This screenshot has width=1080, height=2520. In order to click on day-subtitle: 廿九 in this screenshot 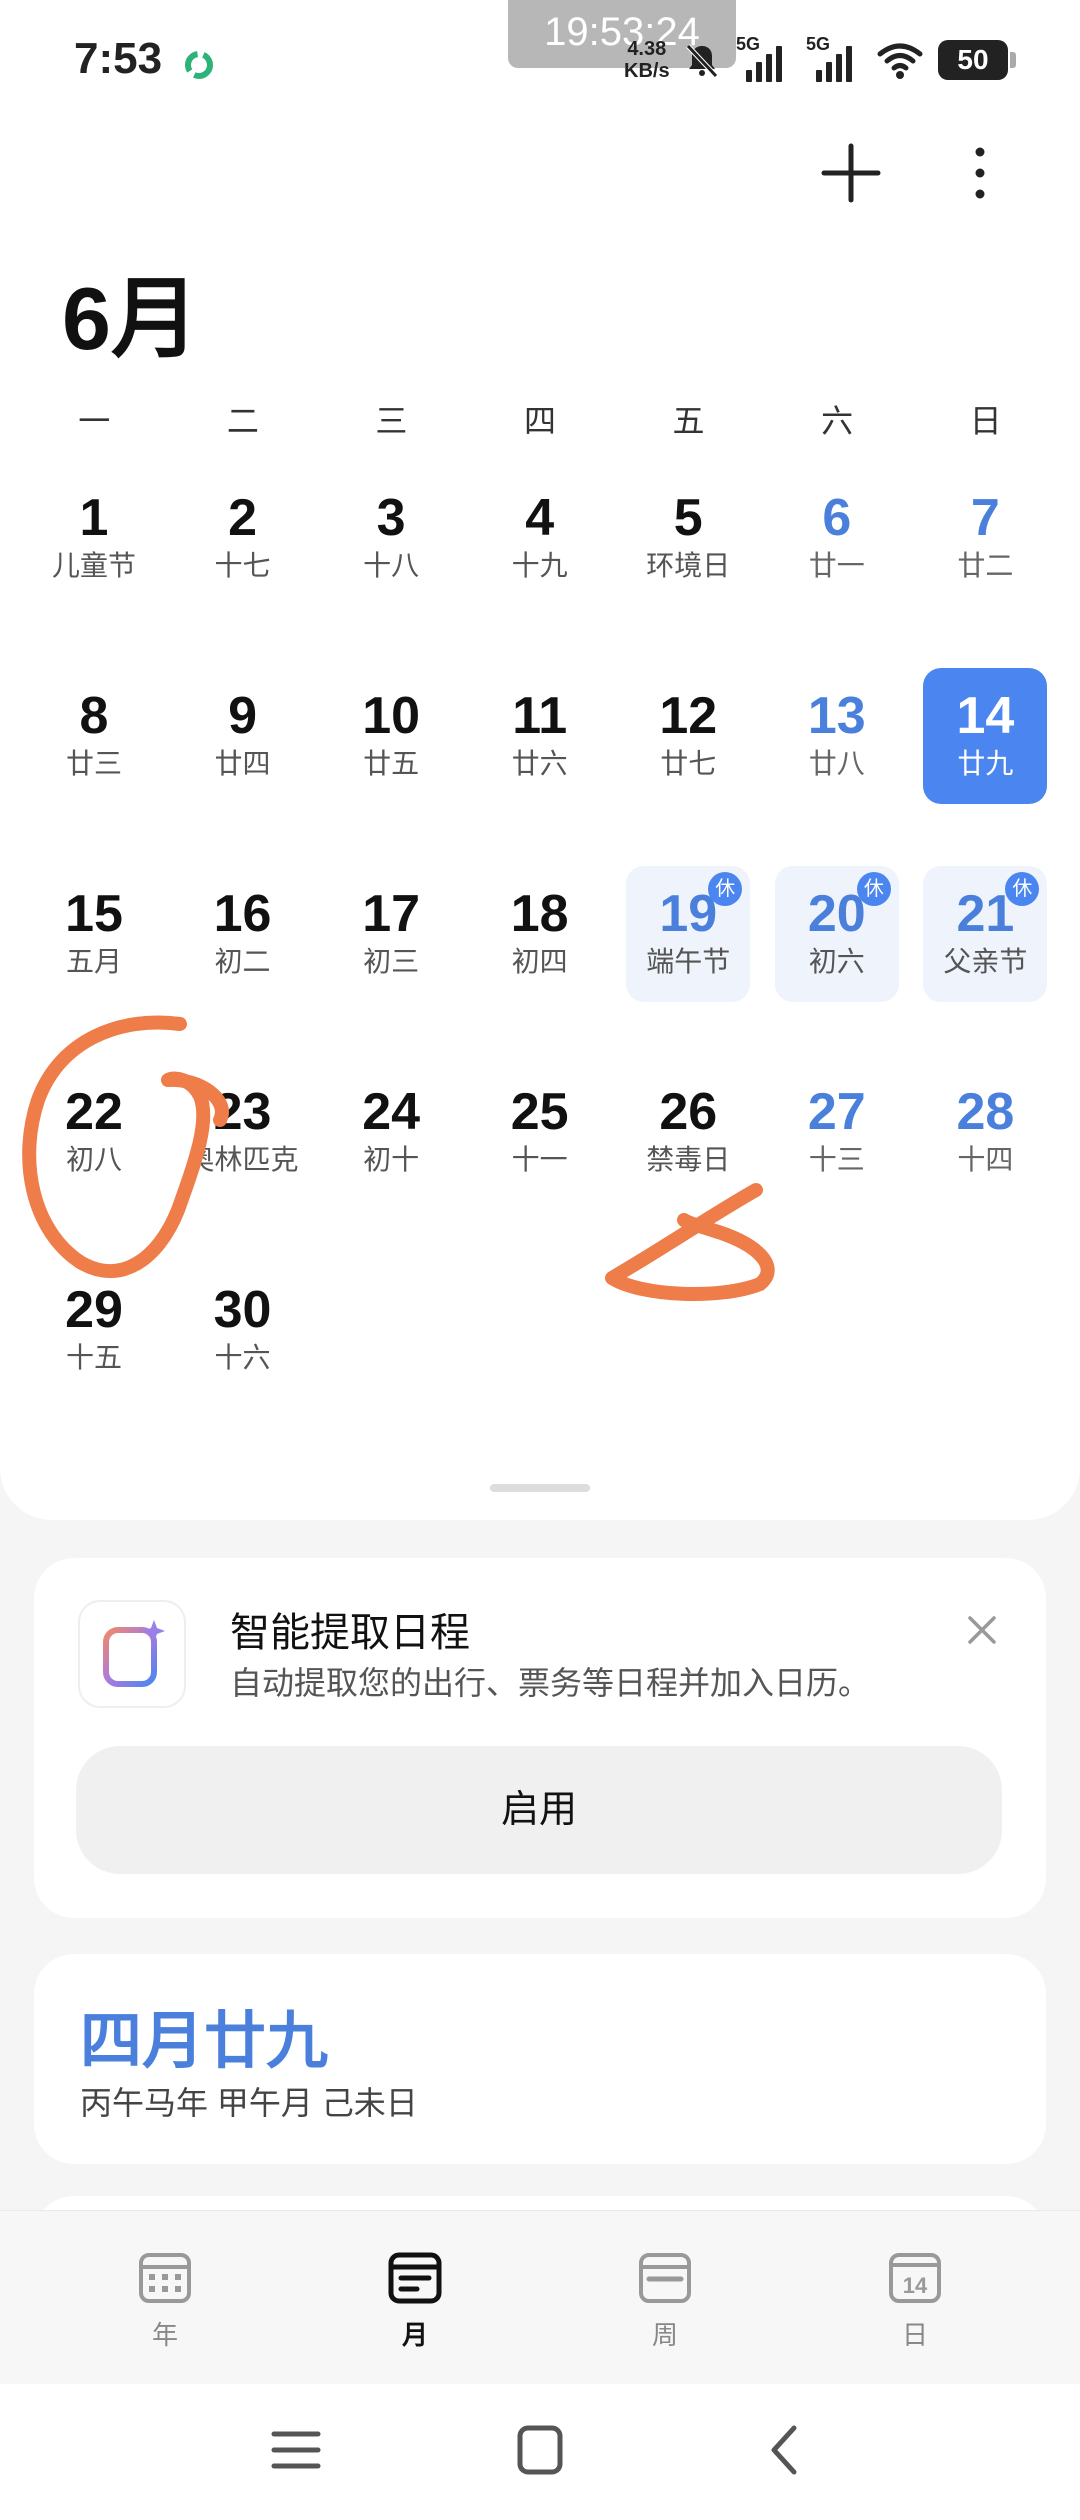, I will do `click(985, 763)`.